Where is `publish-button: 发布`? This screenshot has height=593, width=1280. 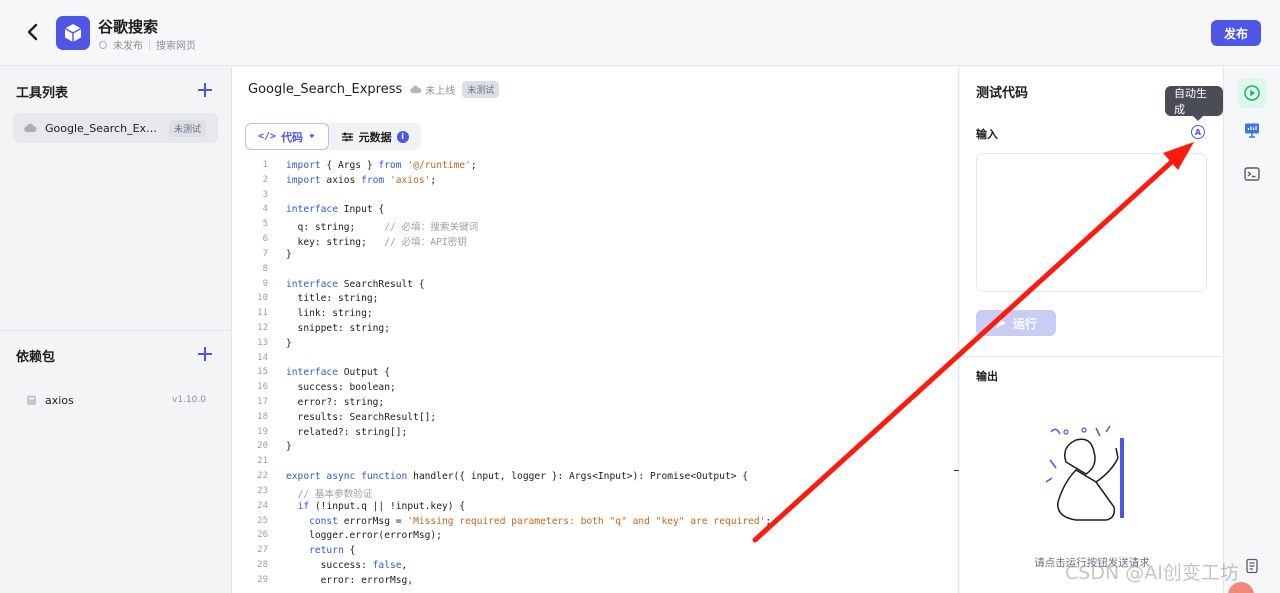 publish-button: 发布 is located at coordinates (1236, 33).